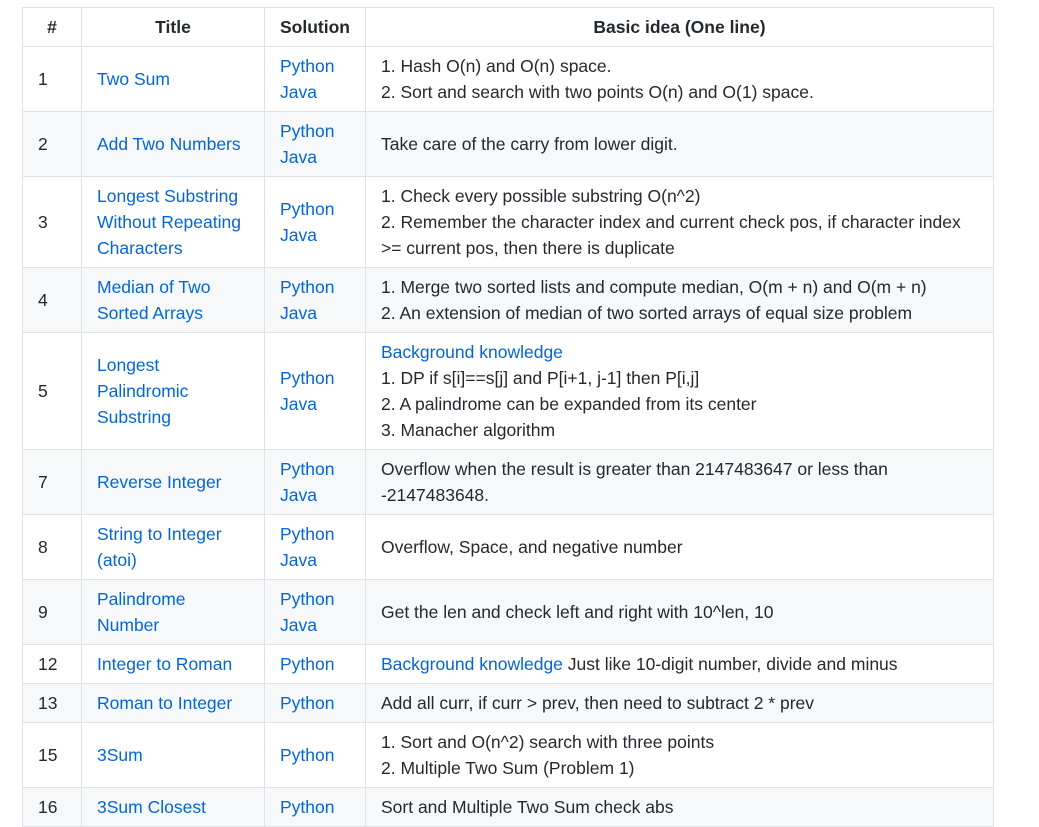 This screenshot has width=1039, height=827. I want to click on idea-line: Take care of the carry from lower digit., so click(679, 144).